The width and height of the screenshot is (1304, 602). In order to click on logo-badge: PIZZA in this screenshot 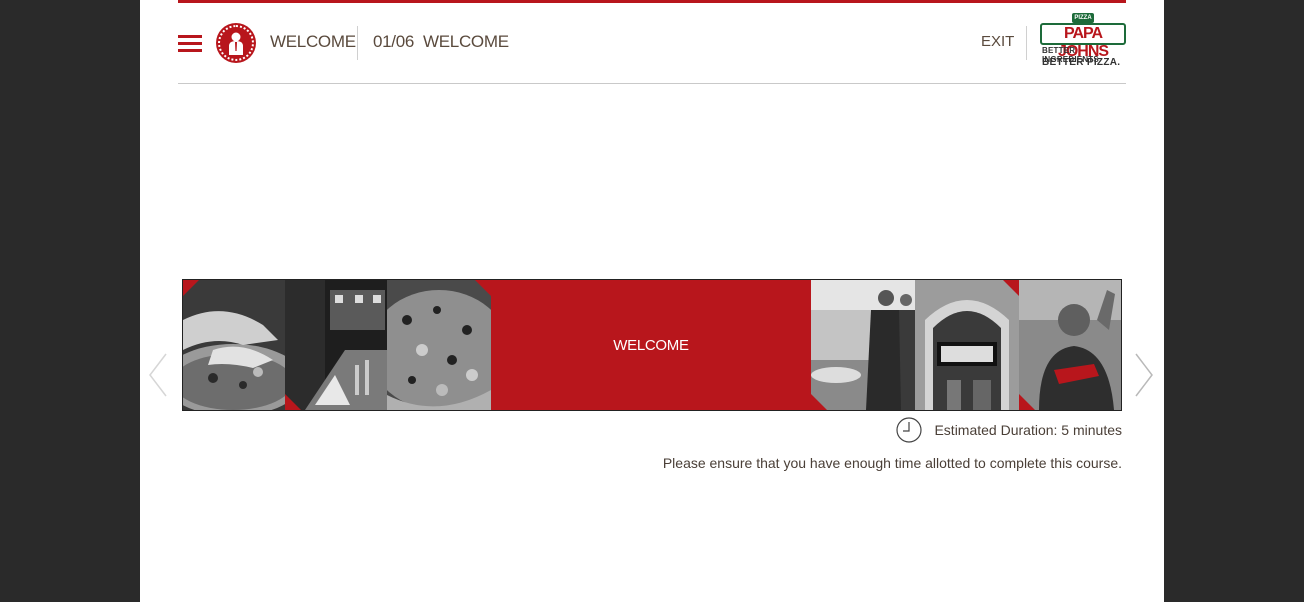, I will do `click(1083, 18)`.